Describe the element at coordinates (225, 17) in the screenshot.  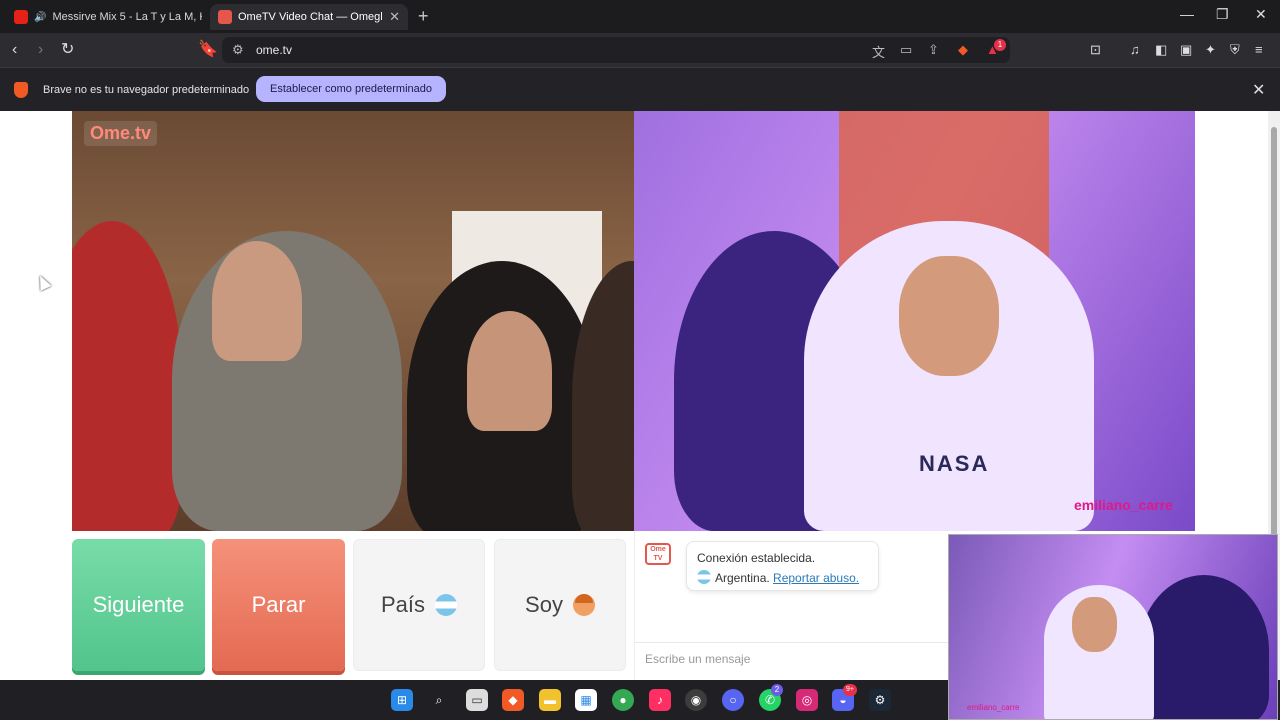
I see `ometv-icon` at that location.